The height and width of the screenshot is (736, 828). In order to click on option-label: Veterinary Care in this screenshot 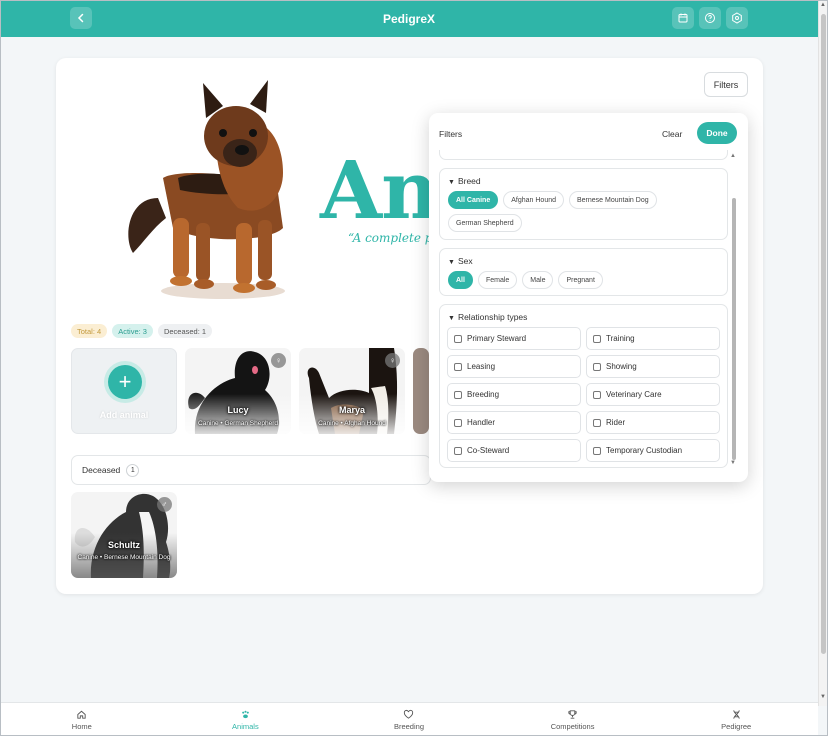, I will do `click(634, 394)`.